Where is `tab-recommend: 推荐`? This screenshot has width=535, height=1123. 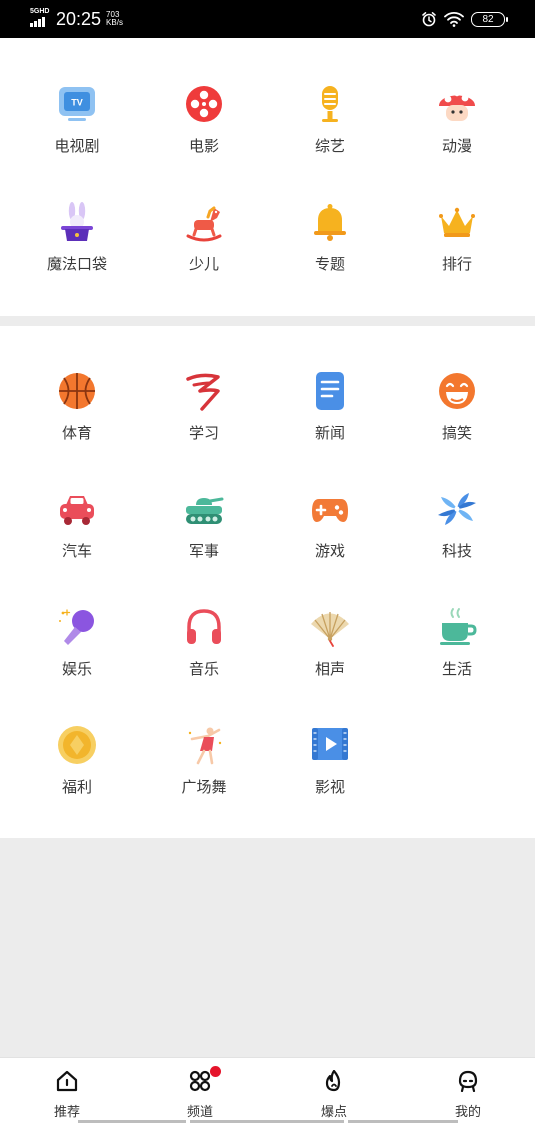
tab-recommend: 推荐 is located at coordinates (67, 1090).